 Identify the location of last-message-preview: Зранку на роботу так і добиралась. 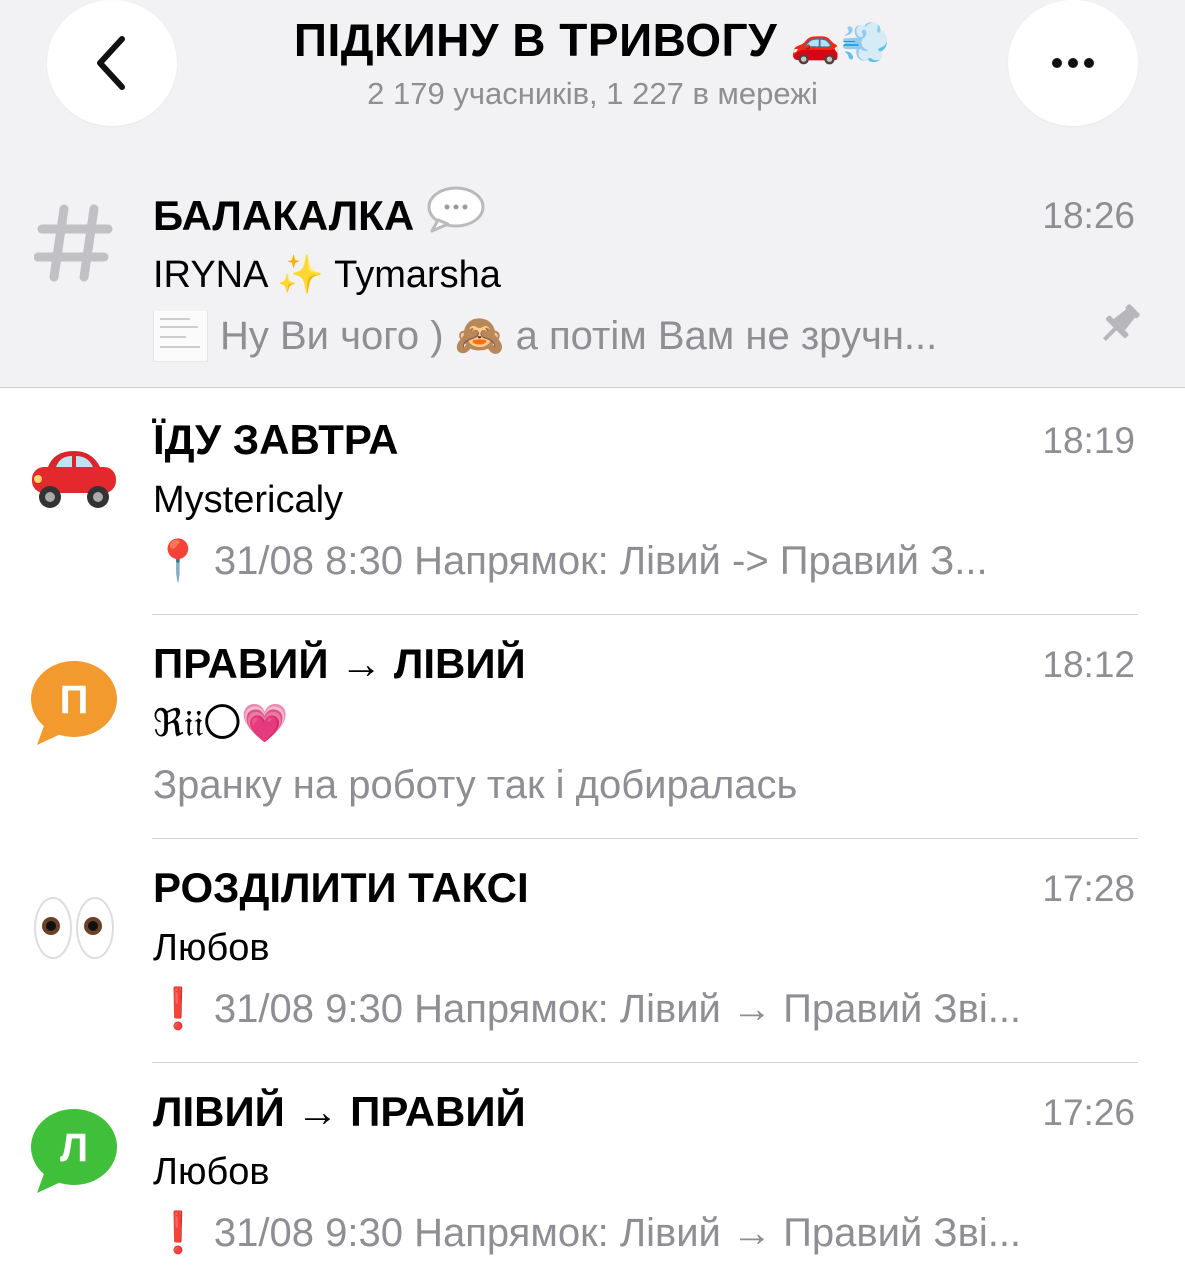
(475, 785).